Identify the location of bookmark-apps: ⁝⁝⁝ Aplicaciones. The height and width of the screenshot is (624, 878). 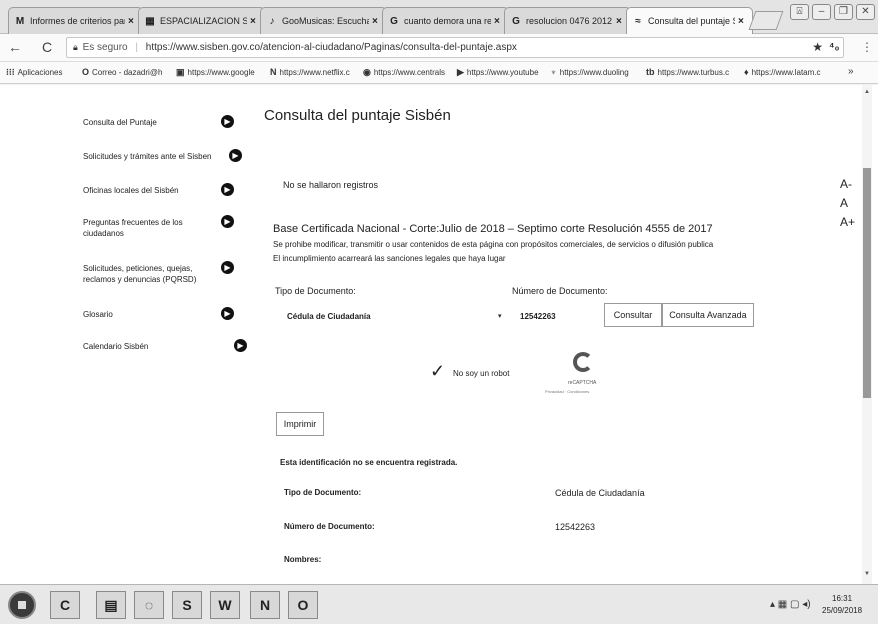
(34, 72).